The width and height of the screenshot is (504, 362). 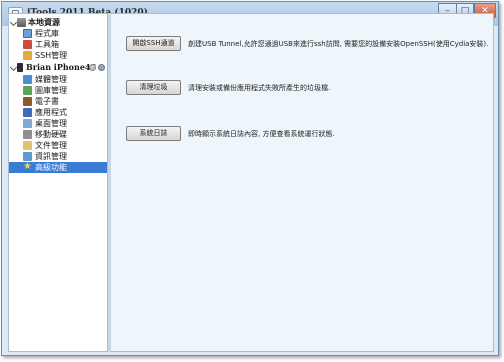 I want to click on sidebar-item-label: 資訊管理, so click(x=51, y=156).